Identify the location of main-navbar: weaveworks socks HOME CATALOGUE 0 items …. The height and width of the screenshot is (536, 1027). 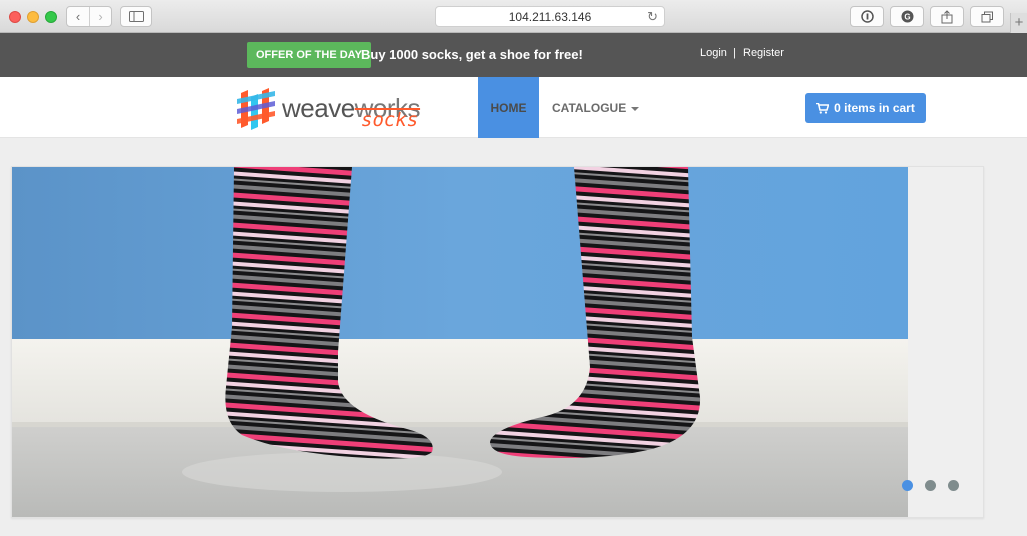
(513, 107).